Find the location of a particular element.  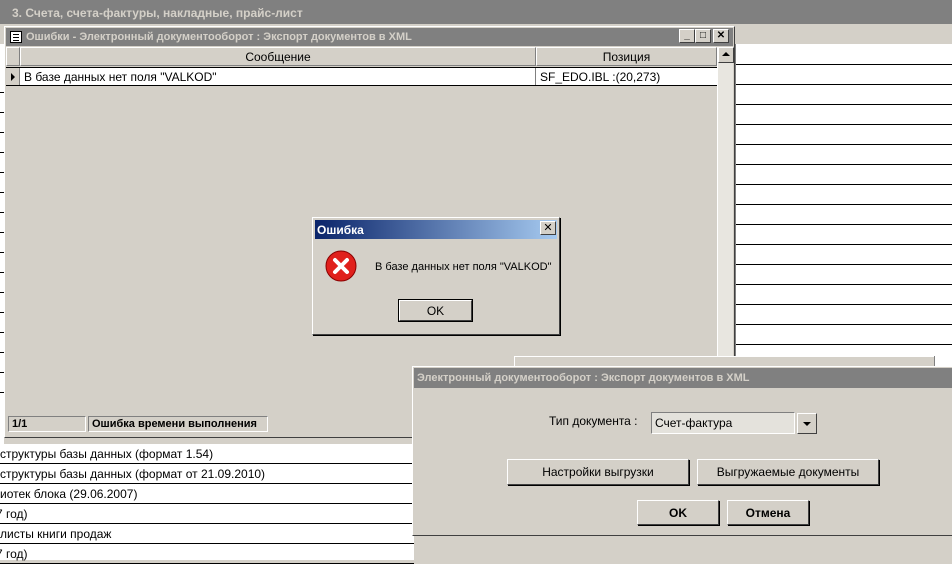

export-cancel-button: Отмена is located at coordinates (768, 512).